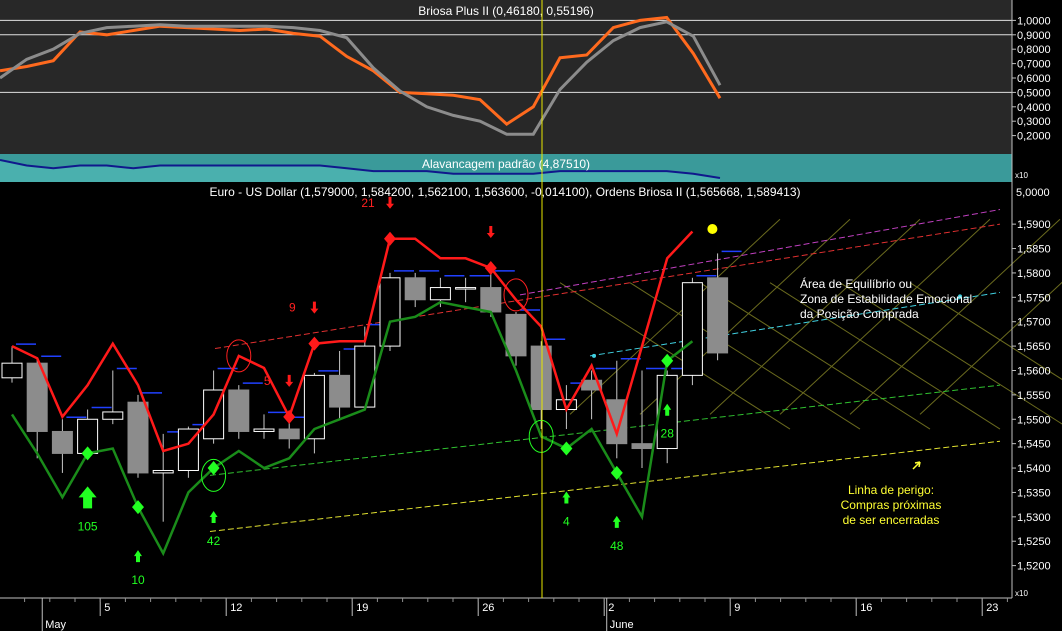 Image resolution: width=1062 pixels, height=631 pixels. What do you see at coordinates (1034, 298) in the screenshot?
I see `price-tick-label: 1,5750` at bounding box center [1034, 298].